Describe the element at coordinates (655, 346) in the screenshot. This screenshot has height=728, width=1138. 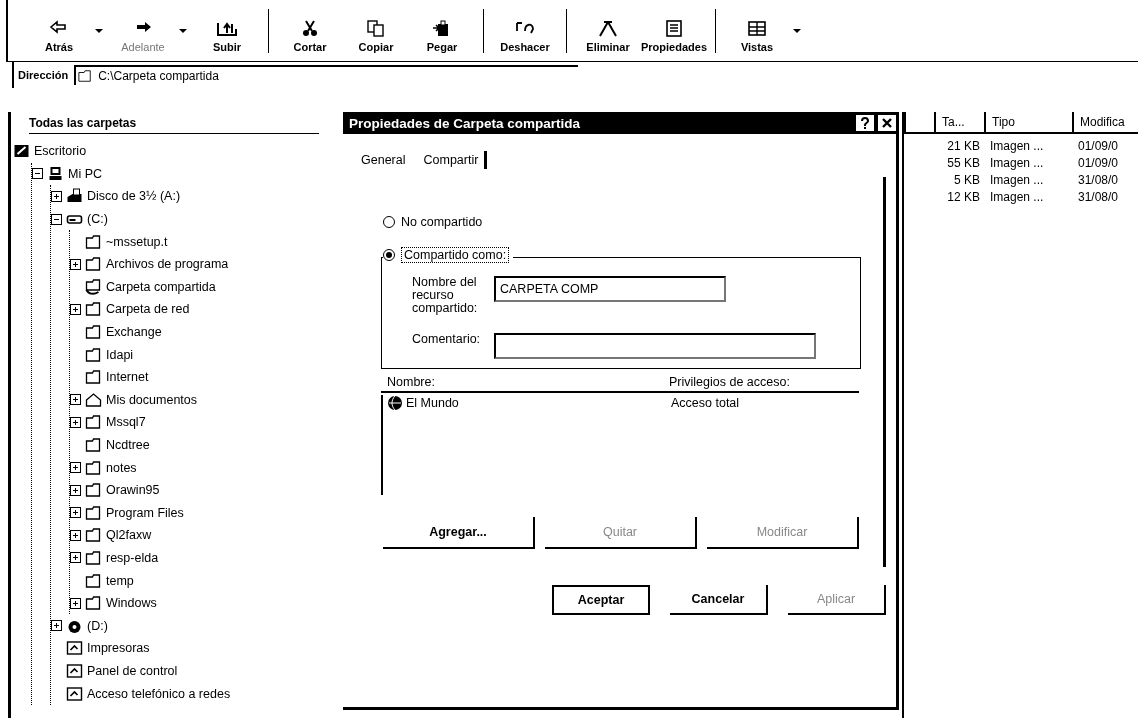
I see `text-field` at that location.